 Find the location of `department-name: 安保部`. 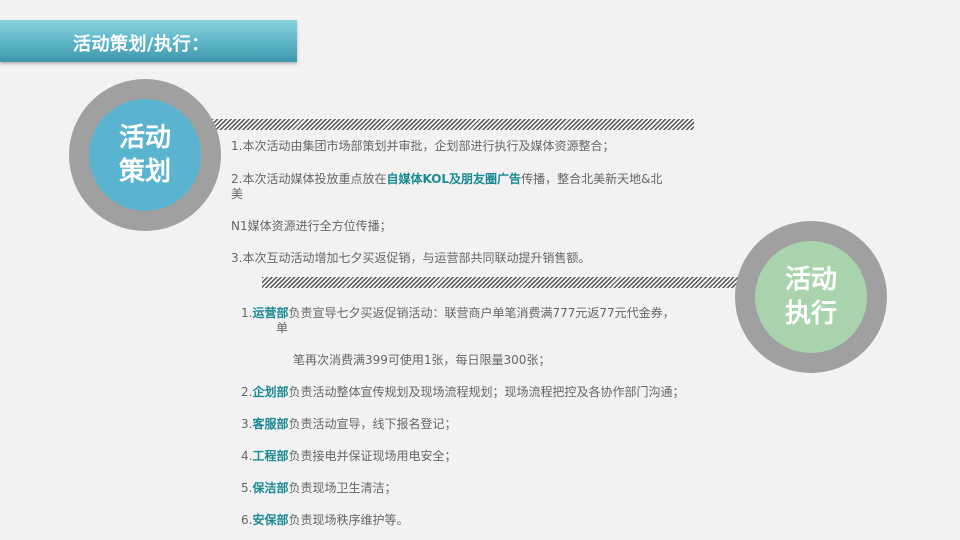

department-name: 安保部 is located at coordinates (270, 520).